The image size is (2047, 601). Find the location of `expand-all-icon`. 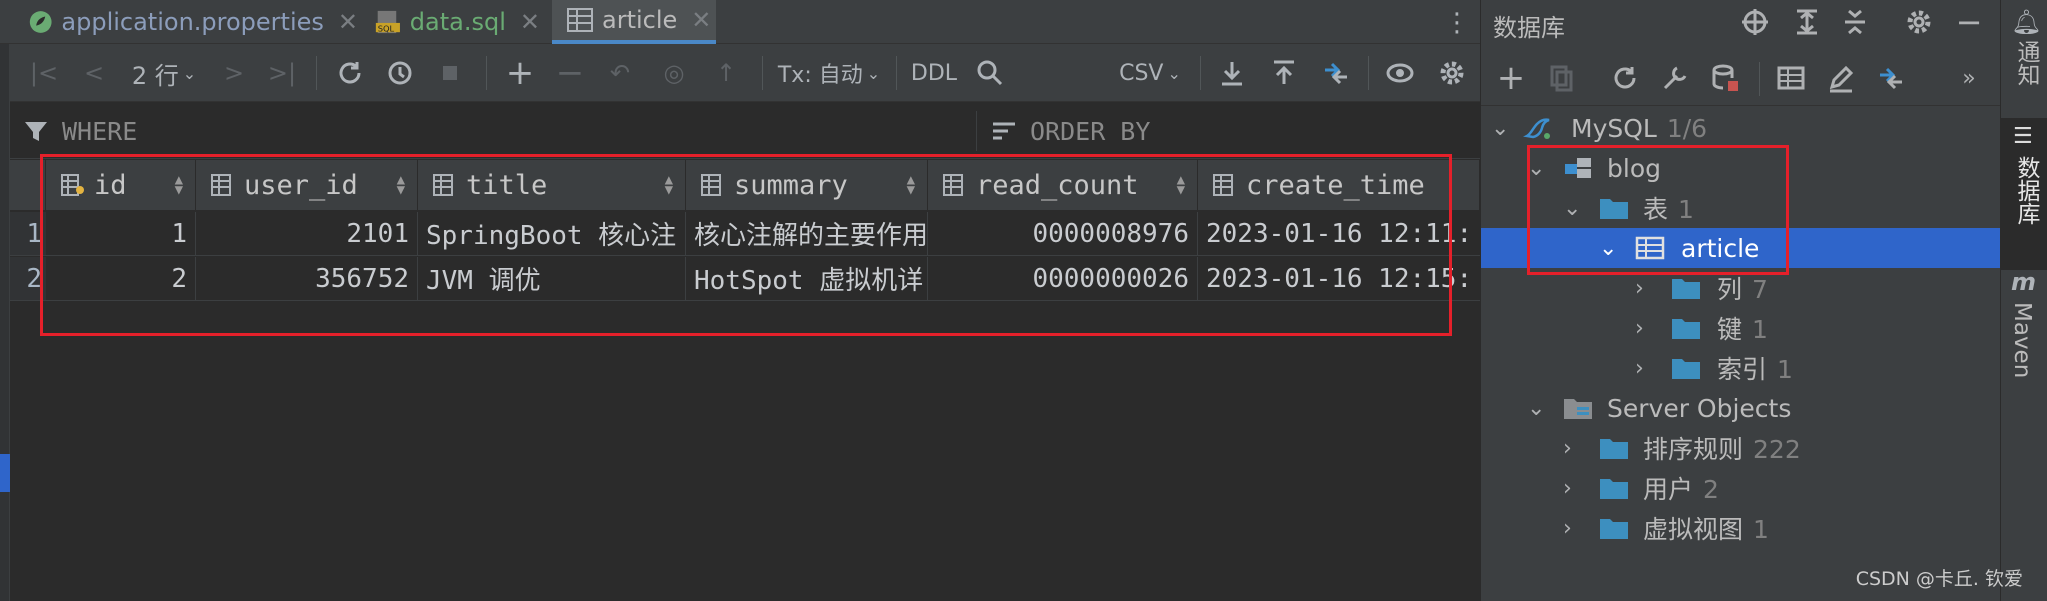

expand-all-icon is located at coordinates (1807, 22).